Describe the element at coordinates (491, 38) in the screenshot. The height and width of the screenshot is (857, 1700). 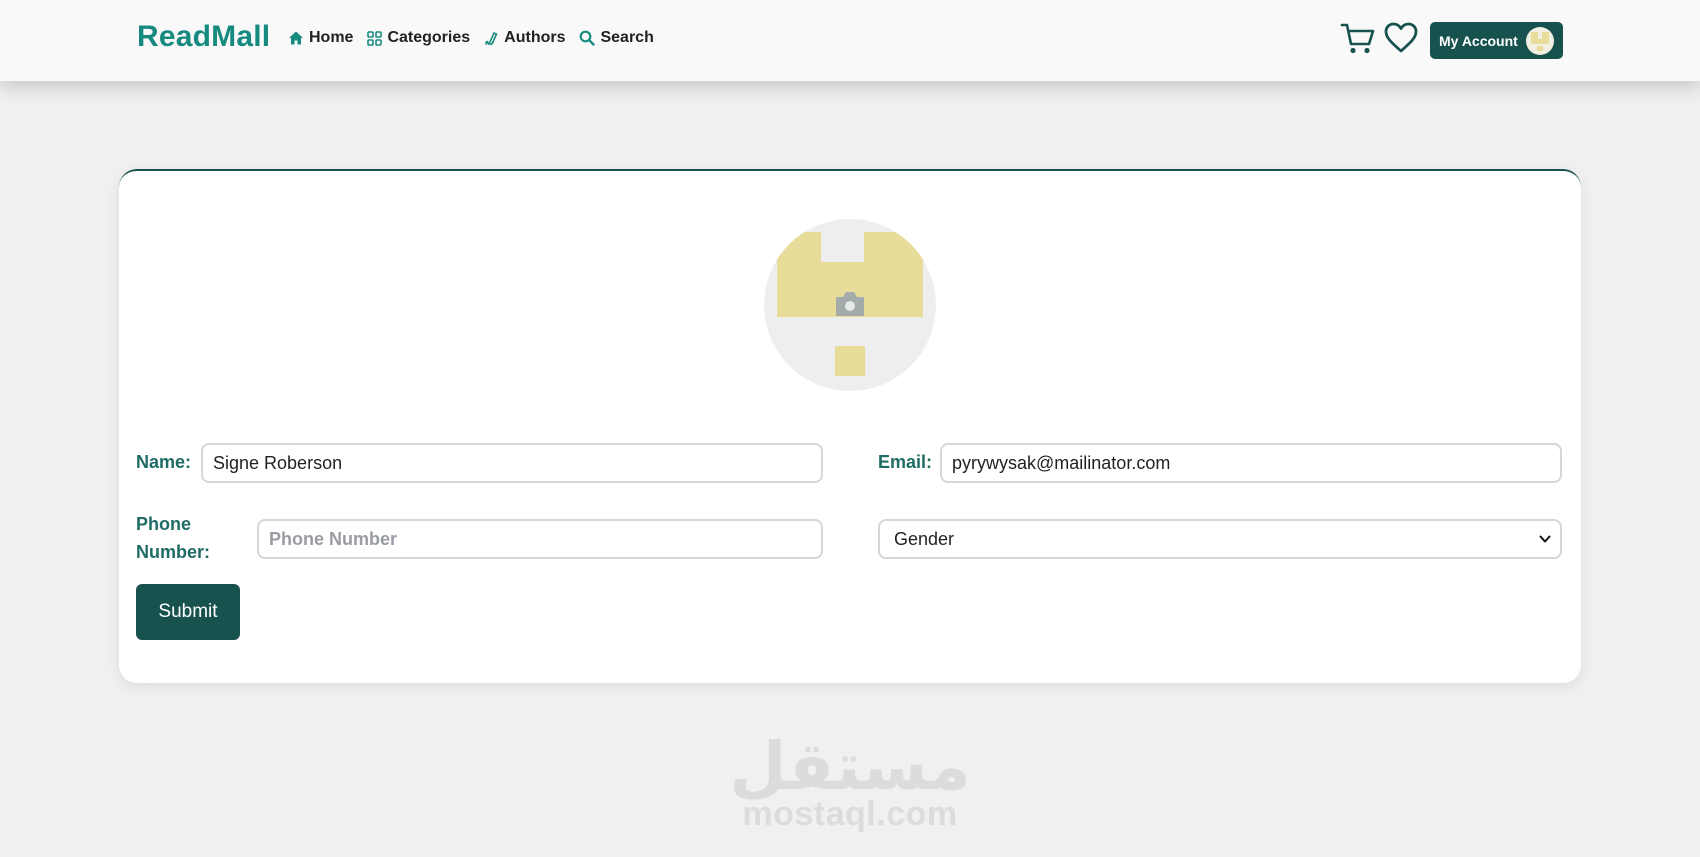
I see `pen-icon` at that location.